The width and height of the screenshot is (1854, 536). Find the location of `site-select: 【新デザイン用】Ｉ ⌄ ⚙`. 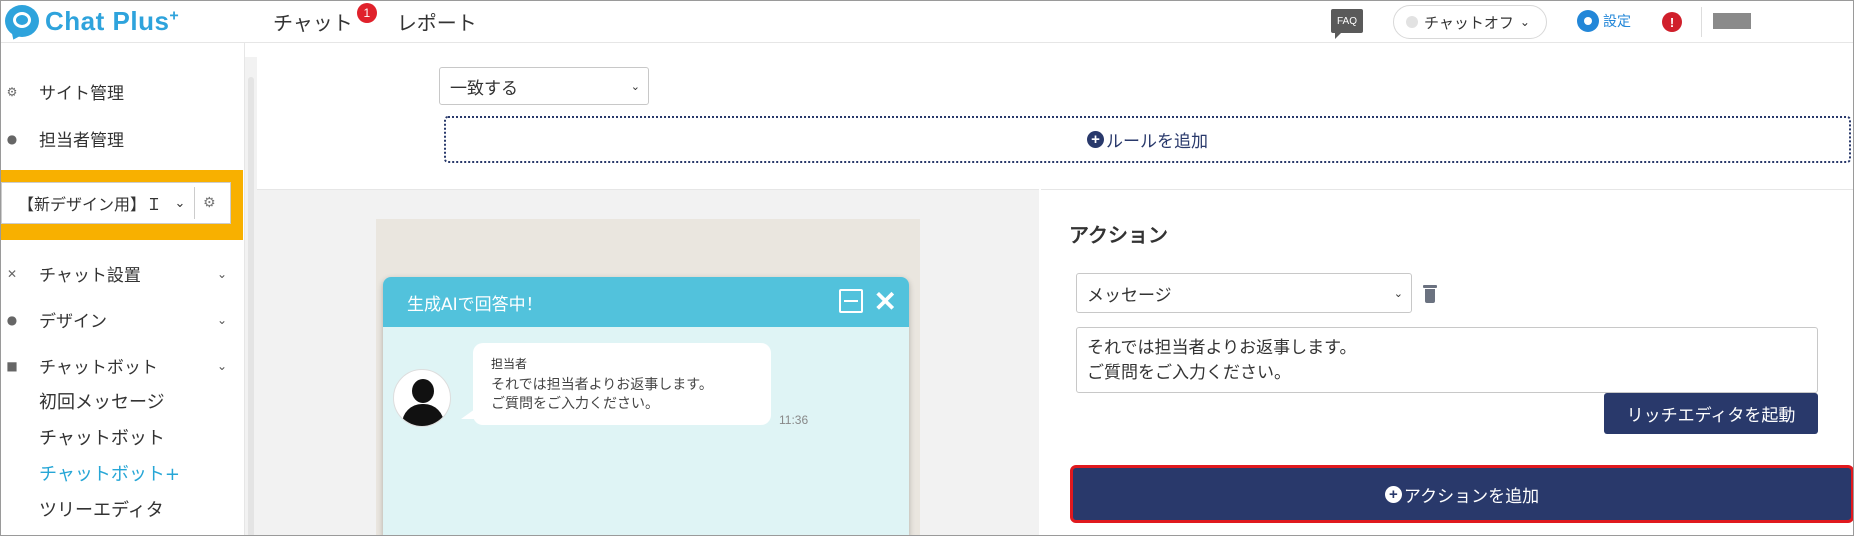

site-select: 【新デザイン用】Ｉ ⌄ ⚙ is located at coordinates (116, 203).